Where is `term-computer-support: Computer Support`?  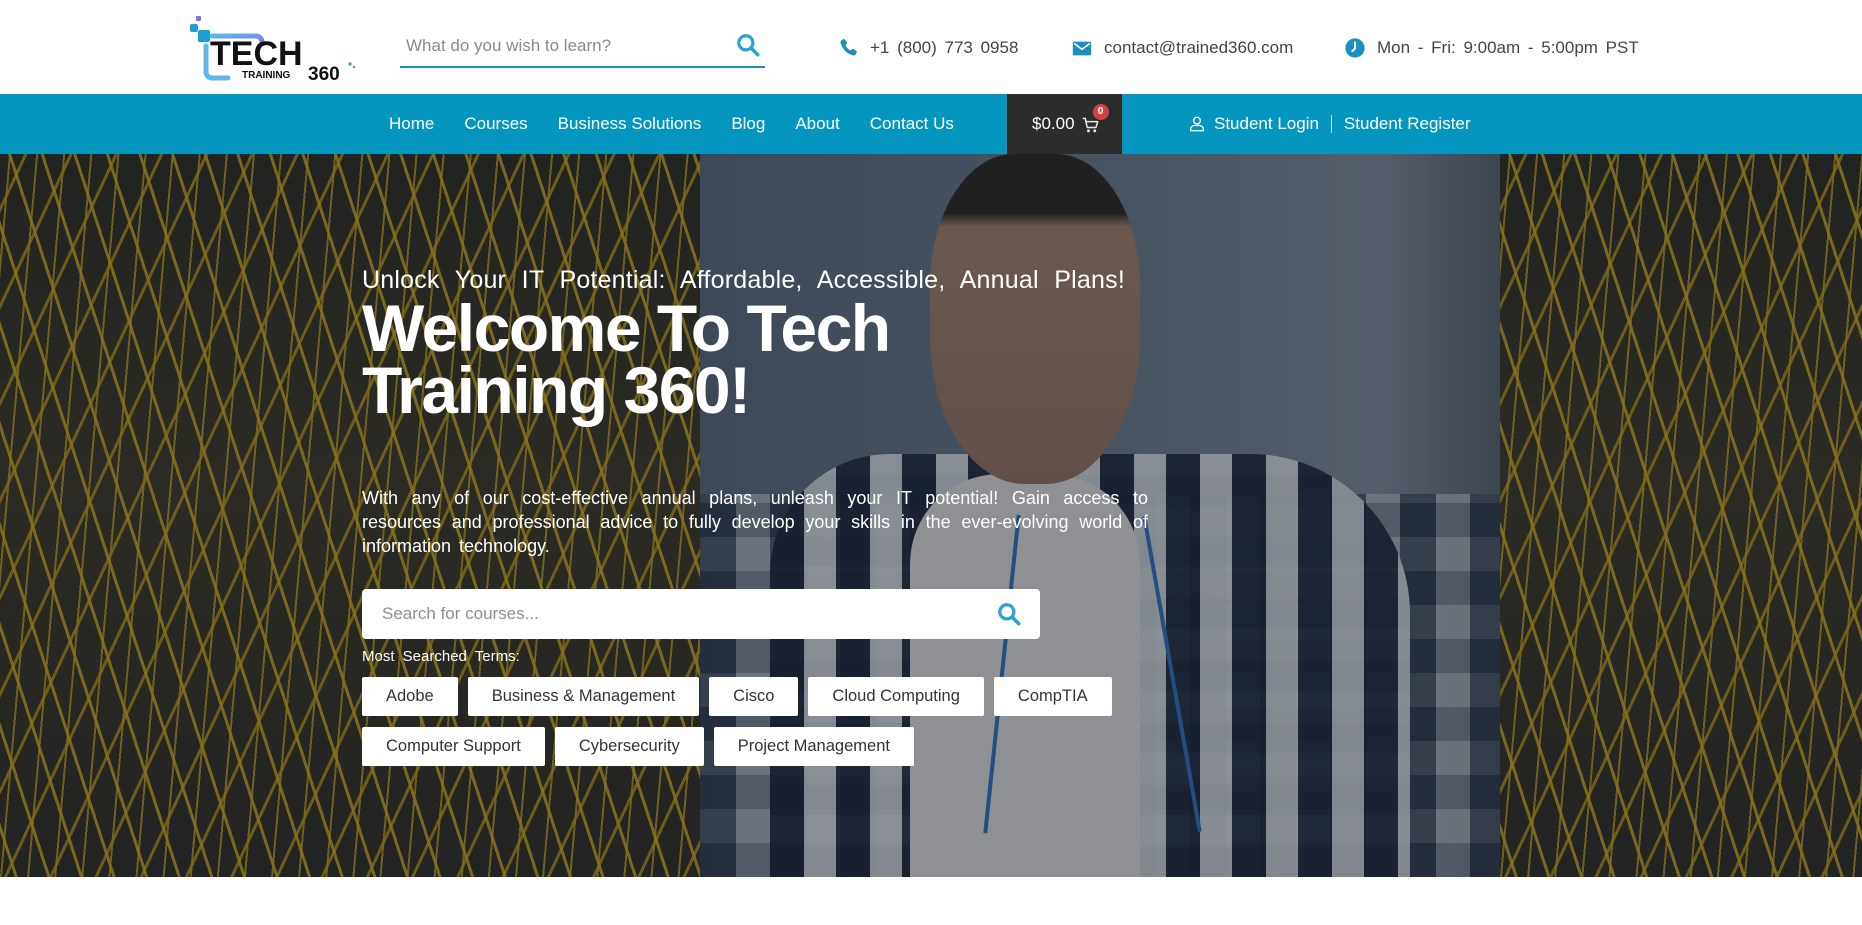
term-computer-support: Computer Support is located at coordinates (453, 746).